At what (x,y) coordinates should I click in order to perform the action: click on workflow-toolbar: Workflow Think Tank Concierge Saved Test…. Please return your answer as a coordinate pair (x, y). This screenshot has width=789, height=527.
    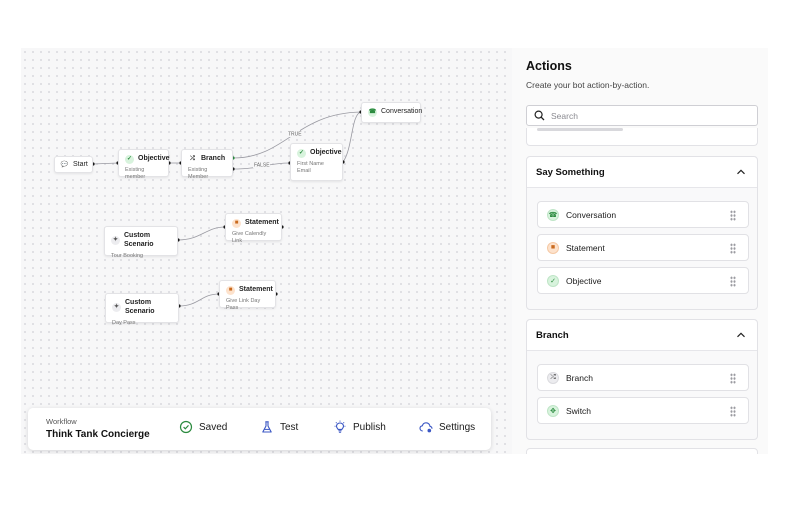
    Looking at the image, I should click on (259, 429).